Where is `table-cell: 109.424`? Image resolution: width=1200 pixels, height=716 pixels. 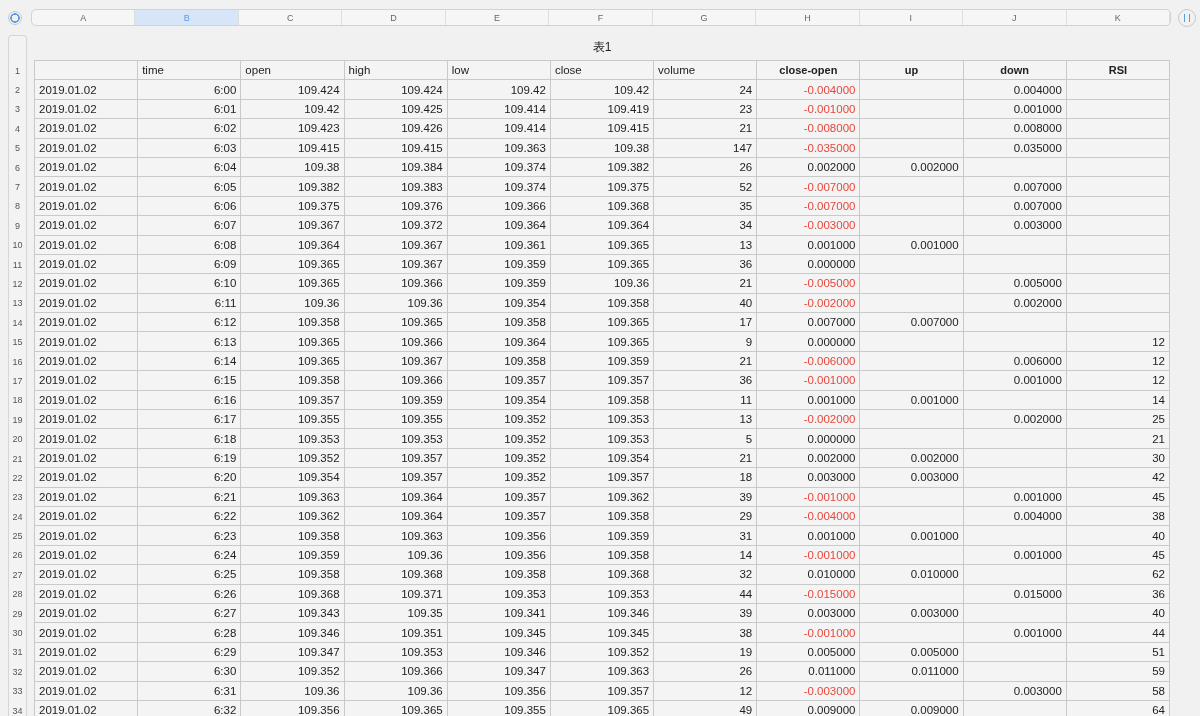
table-cell: 109.424 is located at coordinates (293, 90).